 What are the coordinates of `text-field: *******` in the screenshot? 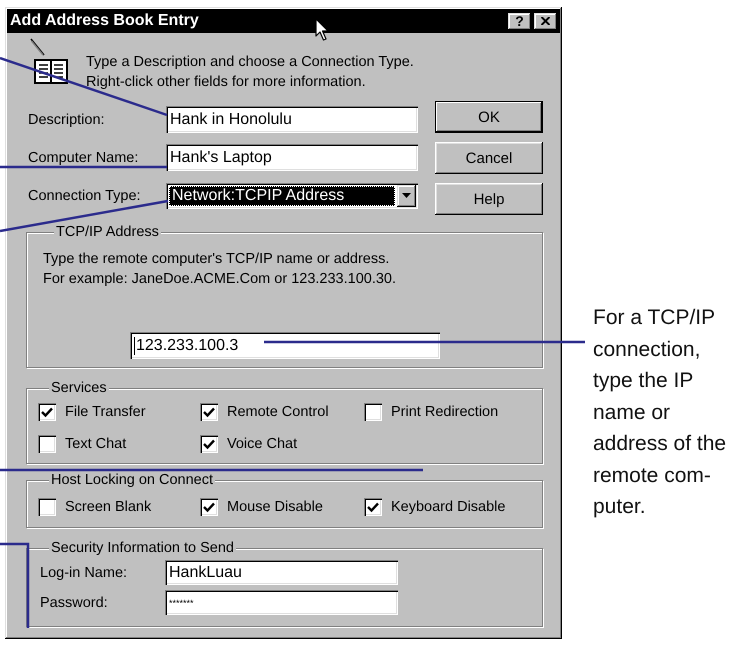 It's located at (281, 602).